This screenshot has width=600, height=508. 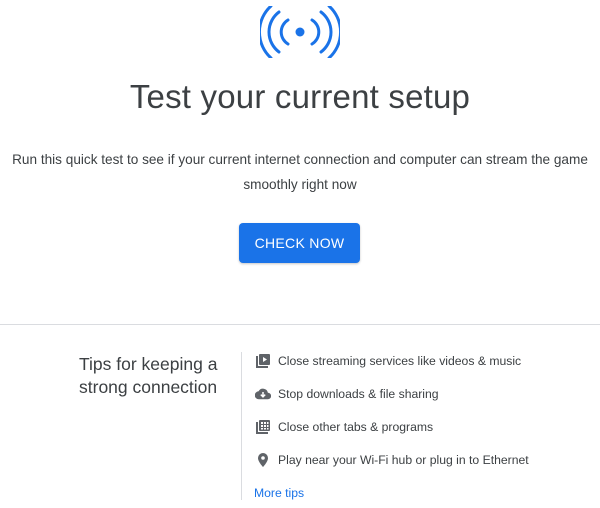 I want to click on cloud-download-icon, so click(x=263, y=394).